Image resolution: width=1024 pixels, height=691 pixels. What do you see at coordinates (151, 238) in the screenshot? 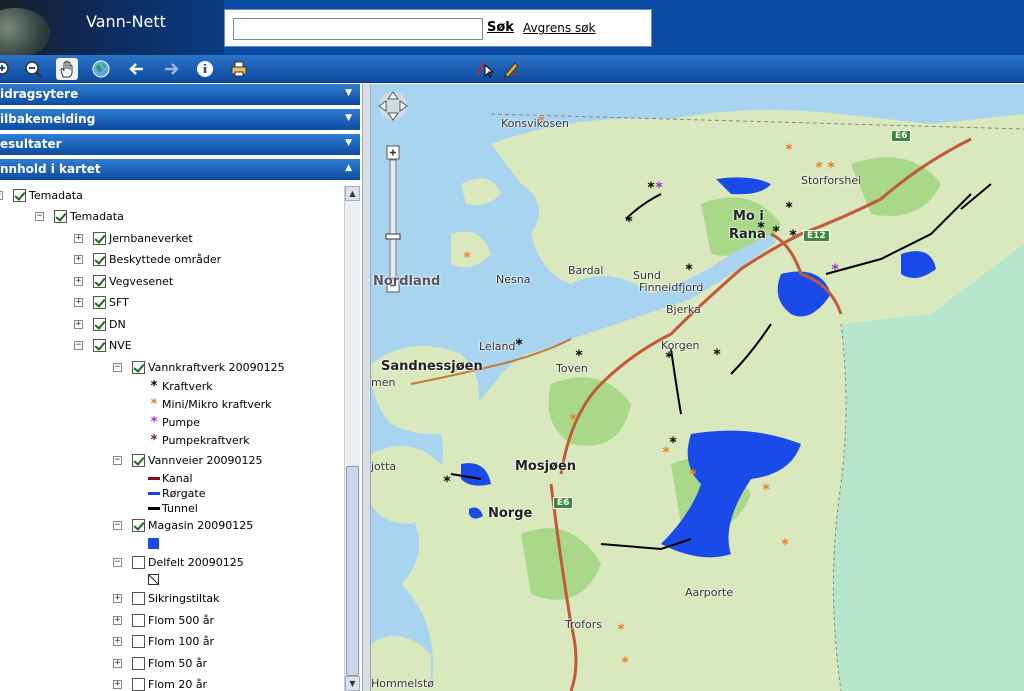
I see `tree-label: Jernbaneverket` at bounding box center [151, 238].